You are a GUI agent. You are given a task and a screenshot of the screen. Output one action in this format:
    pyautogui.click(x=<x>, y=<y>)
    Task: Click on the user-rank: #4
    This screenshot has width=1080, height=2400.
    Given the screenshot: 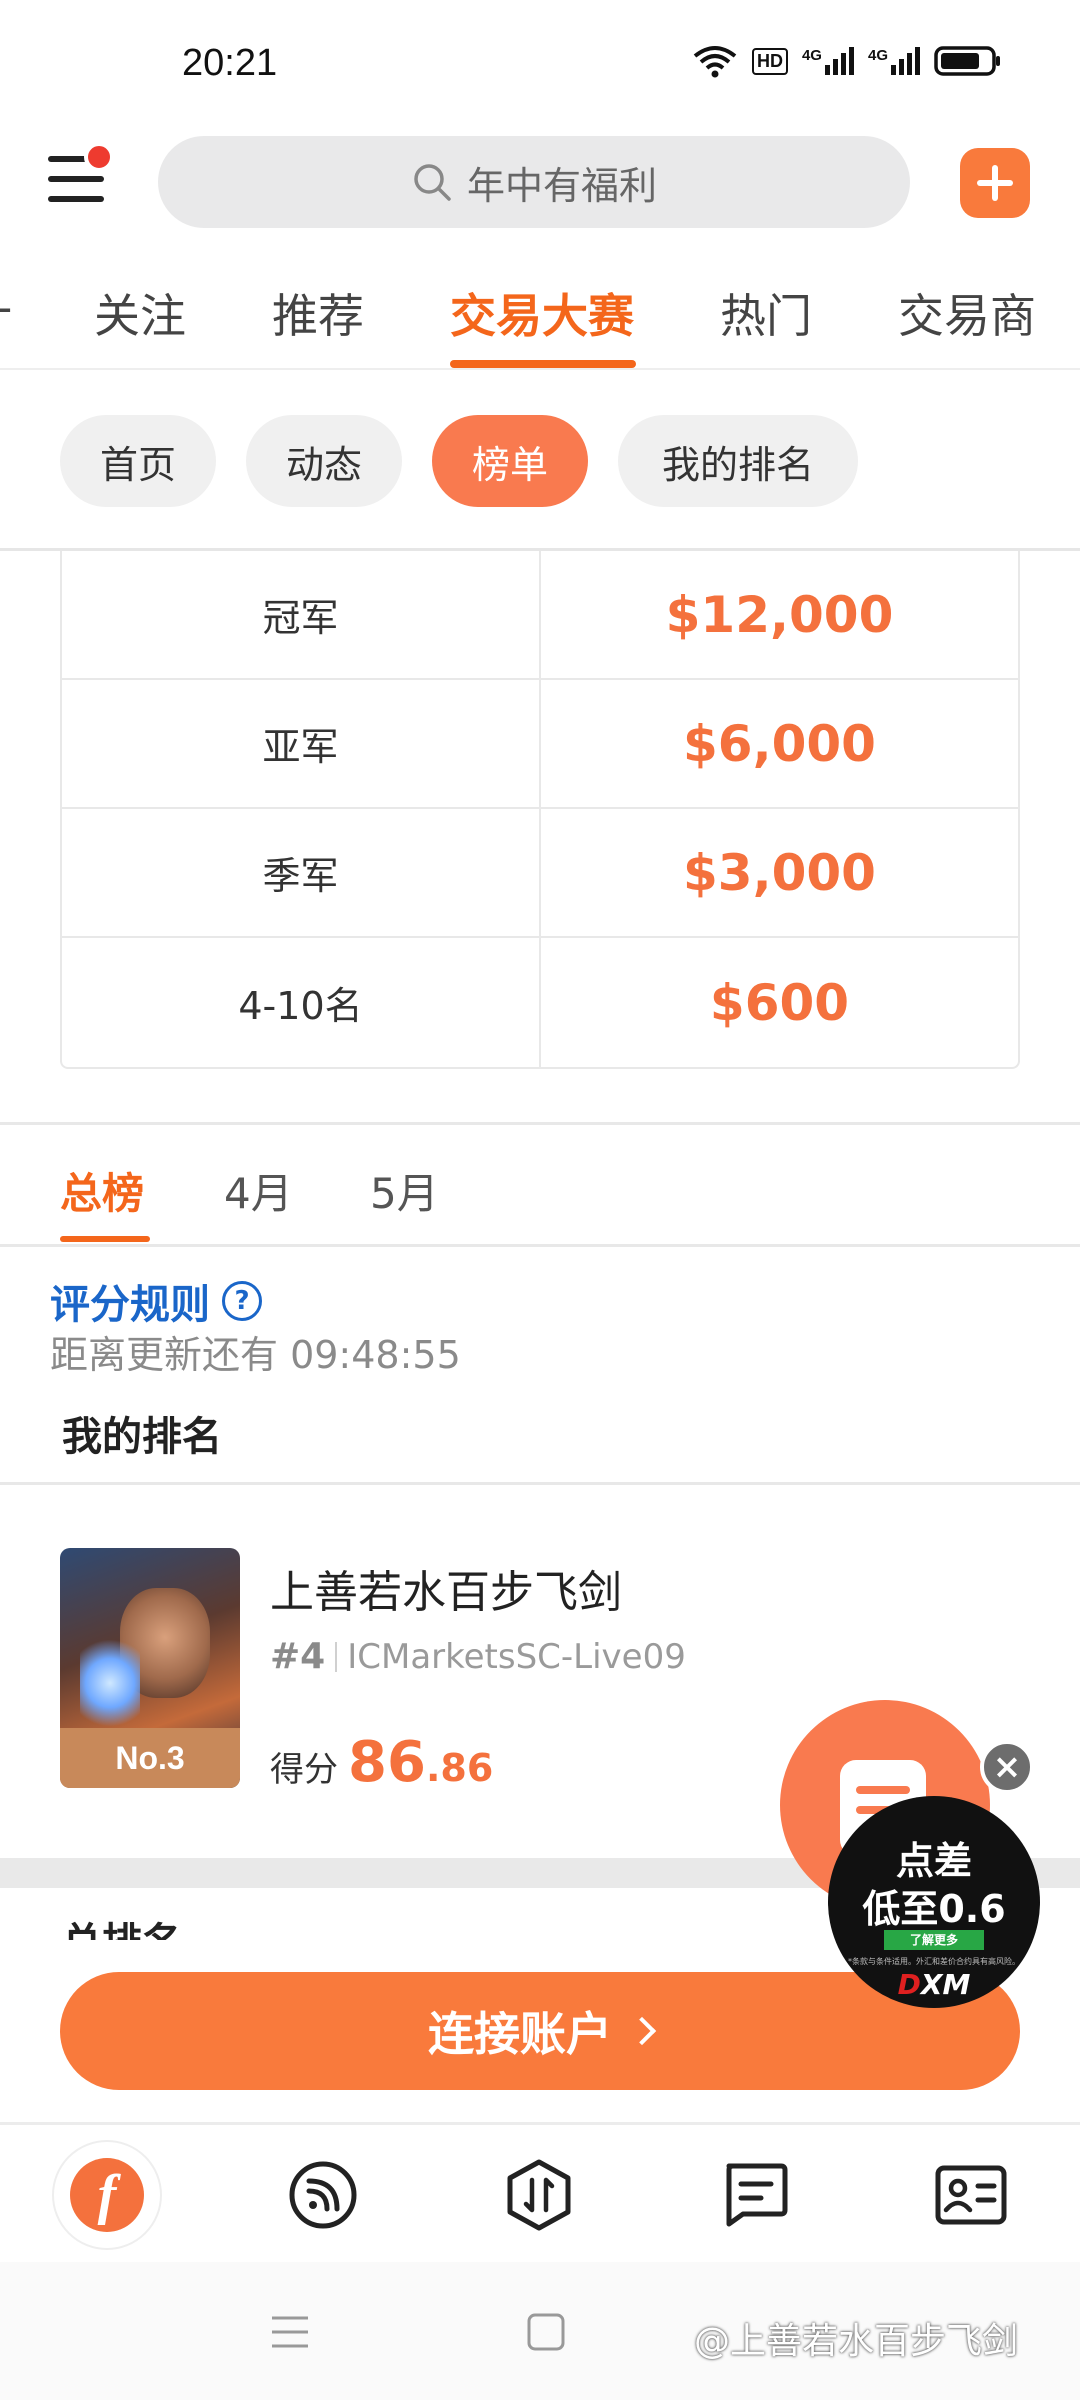 What is the action you would take?
    pyautogui.click(x=298, y=1656)
    